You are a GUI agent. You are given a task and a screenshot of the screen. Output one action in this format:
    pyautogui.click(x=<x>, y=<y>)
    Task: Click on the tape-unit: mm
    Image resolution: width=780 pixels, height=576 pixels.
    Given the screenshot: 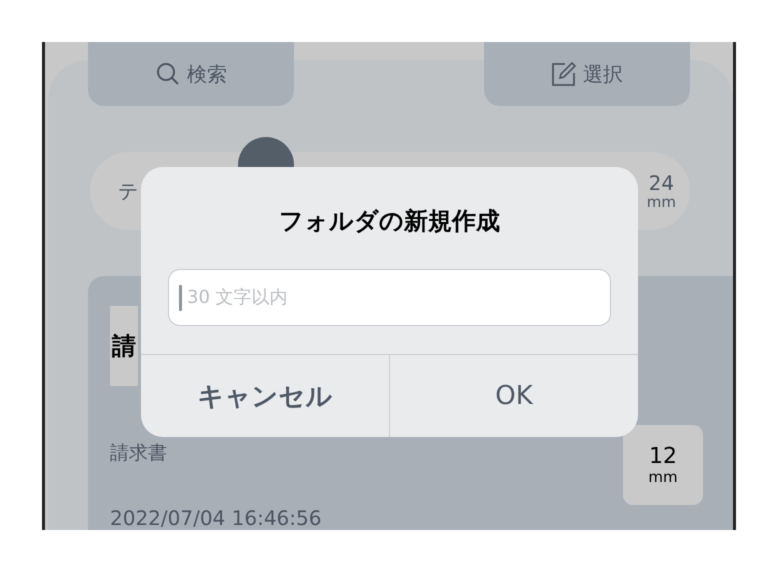 What is the action you would take?
    pyautogui.click(x=661, y=202)
    